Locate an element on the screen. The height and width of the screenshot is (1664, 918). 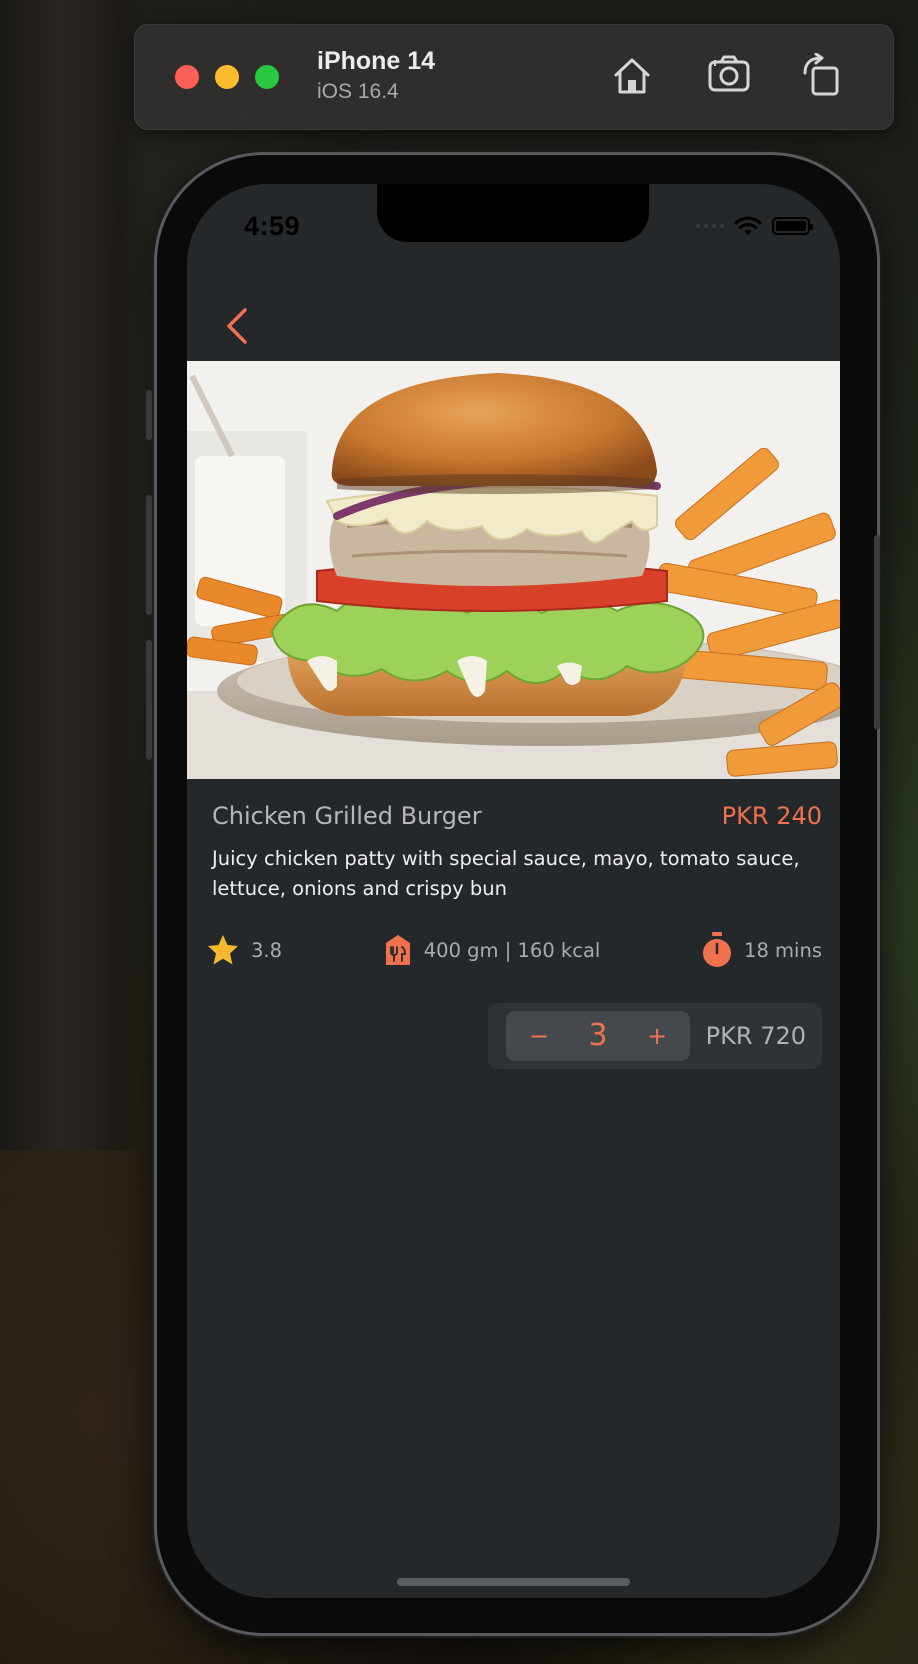
silent-switch is located at coordinates (149, 415).